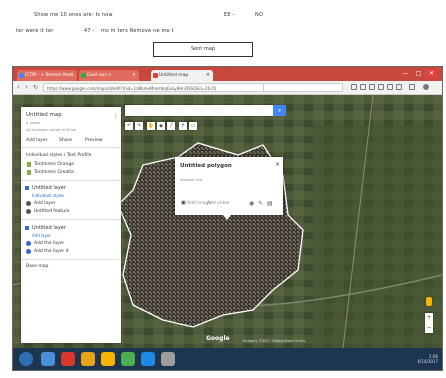 The width and height of the screenshot is (446, 378). I want to click on zoom-in-icon: +, so click(429, 318).